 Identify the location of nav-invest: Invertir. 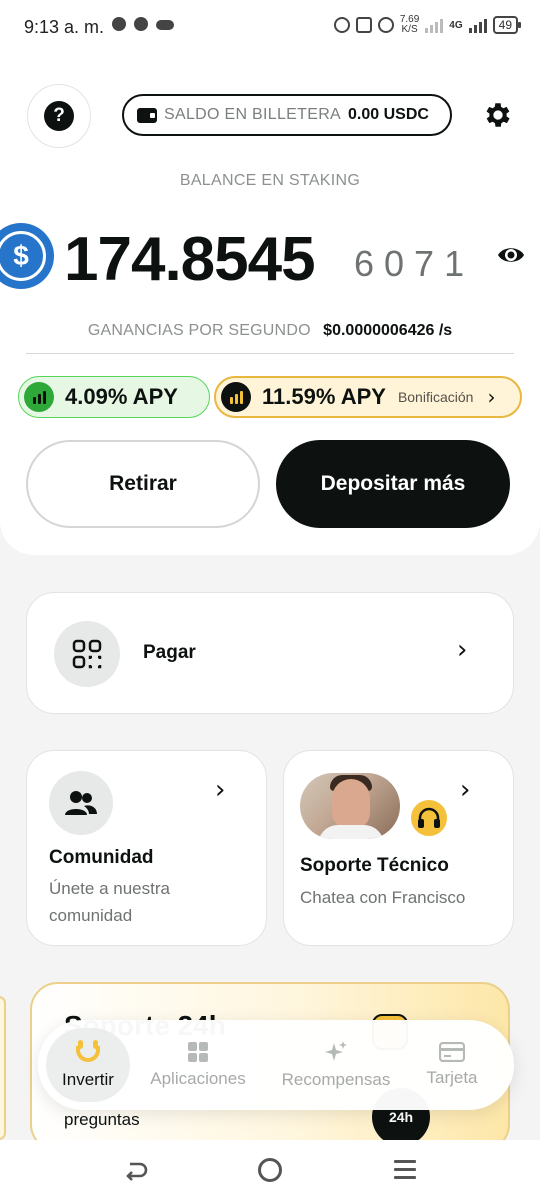
(88, 1065).